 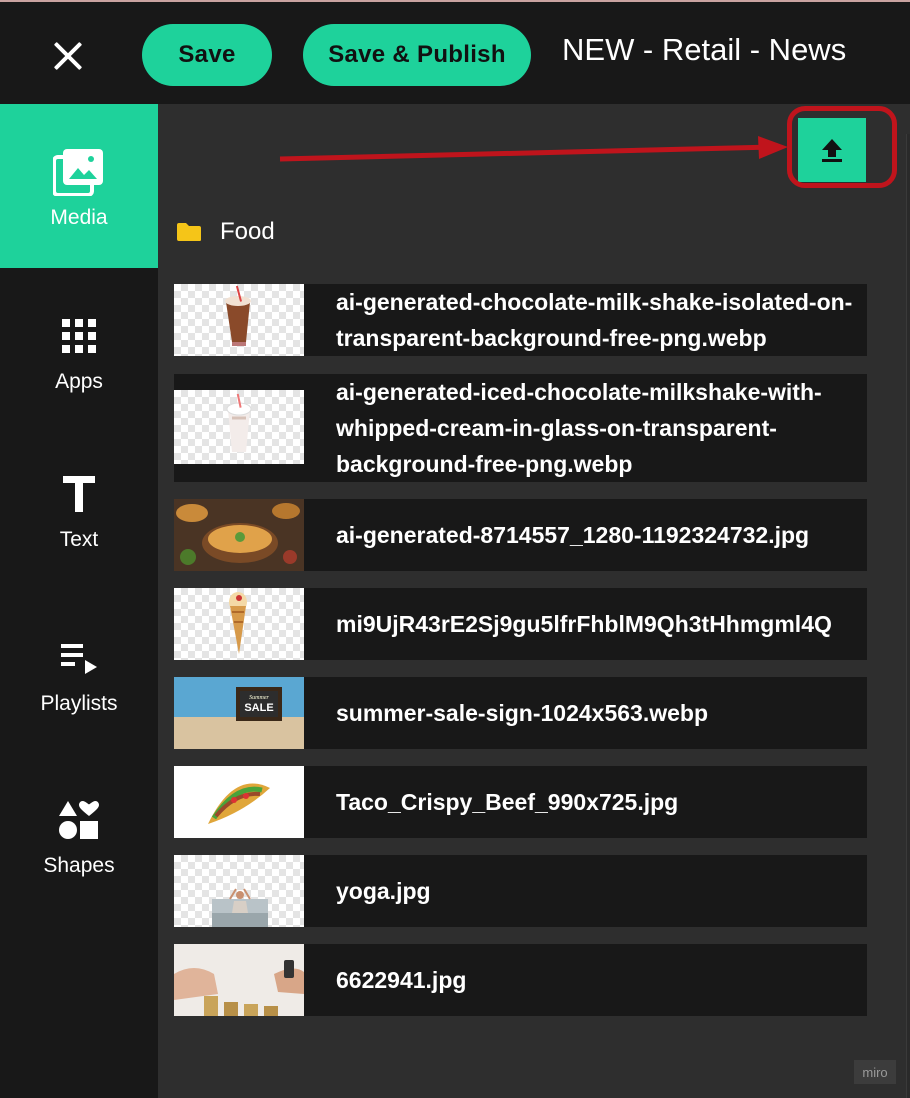 I want to click on sidebar-item-label: Media, so click(x=79, y=217).